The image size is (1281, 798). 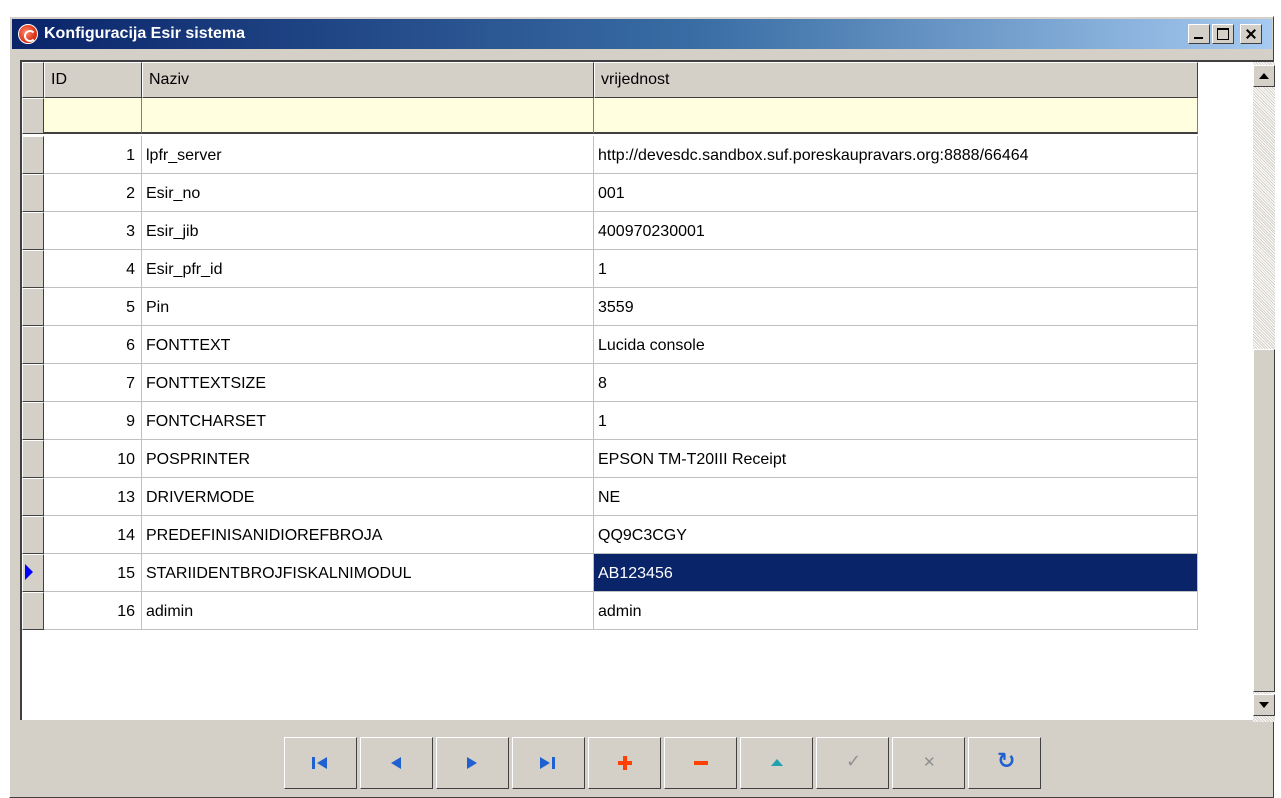 I want to click on column-header-naziv: Naziv, so click(x=368, y=80).